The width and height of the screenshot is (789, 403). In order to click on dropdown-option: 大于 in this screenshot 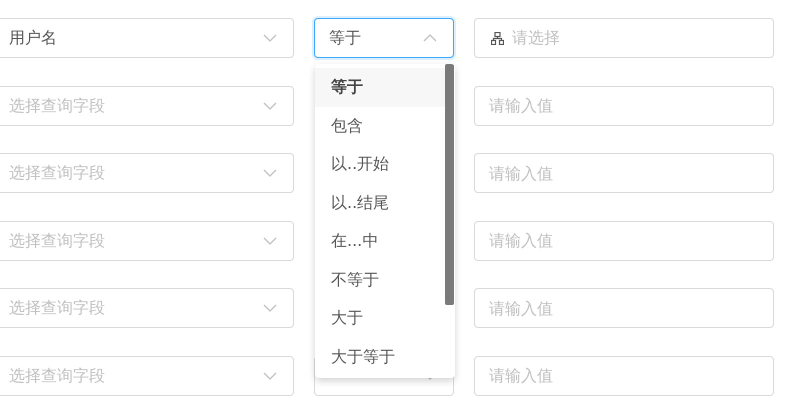, I will do `click(380, 318)`.